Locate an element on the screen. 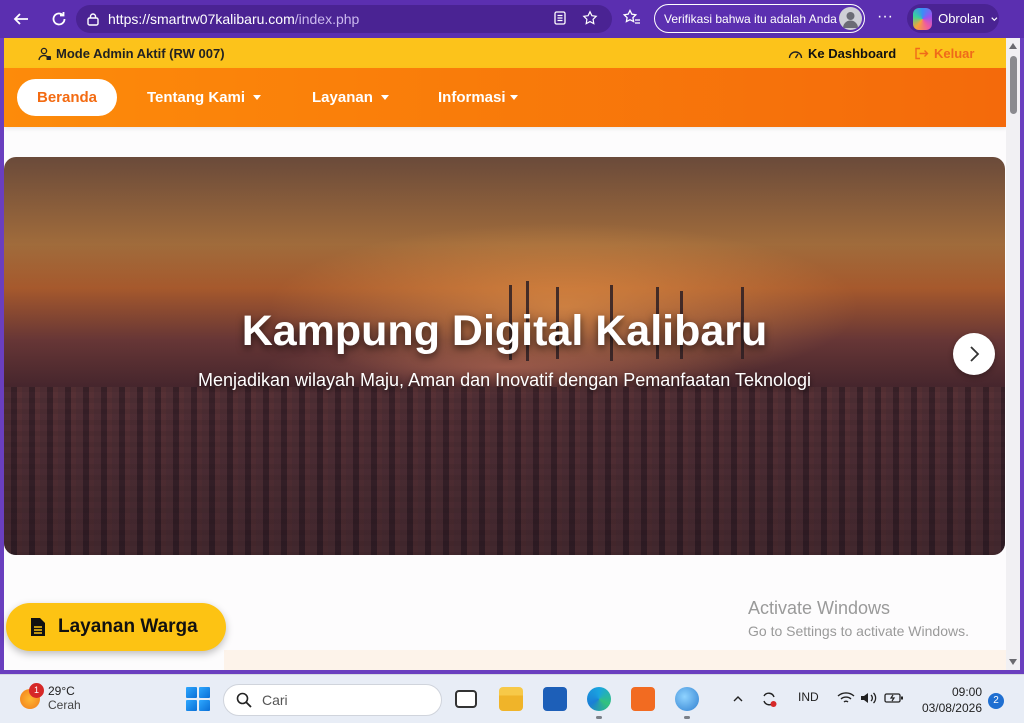 The image size is (1024, 723). avatar is located at coordinates (850, 18).